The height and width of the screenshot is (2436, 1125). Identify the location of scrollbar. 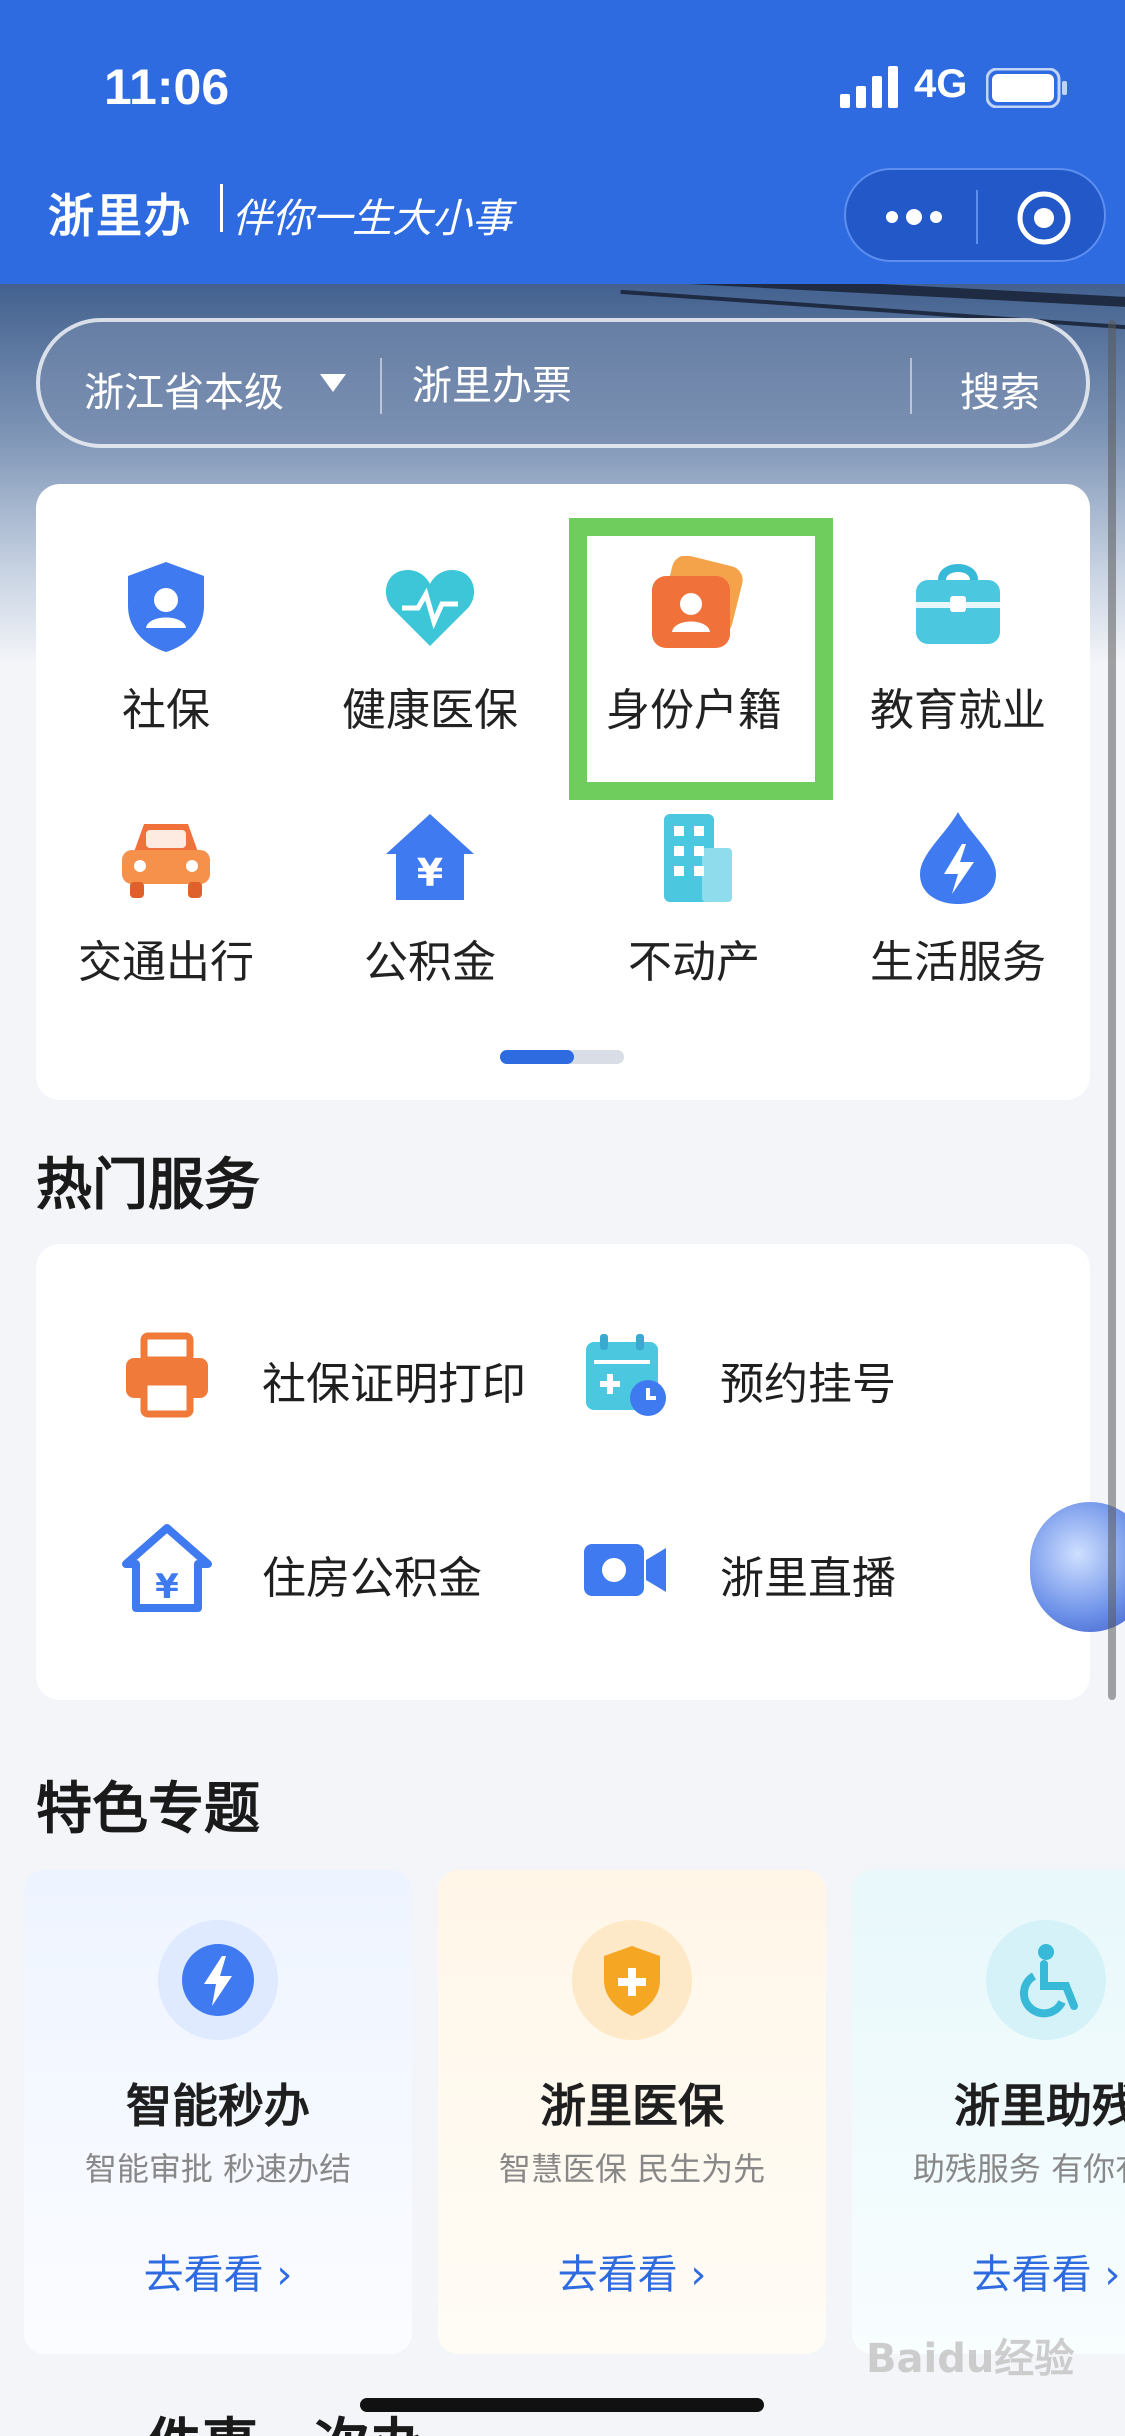
(1112, 1010).